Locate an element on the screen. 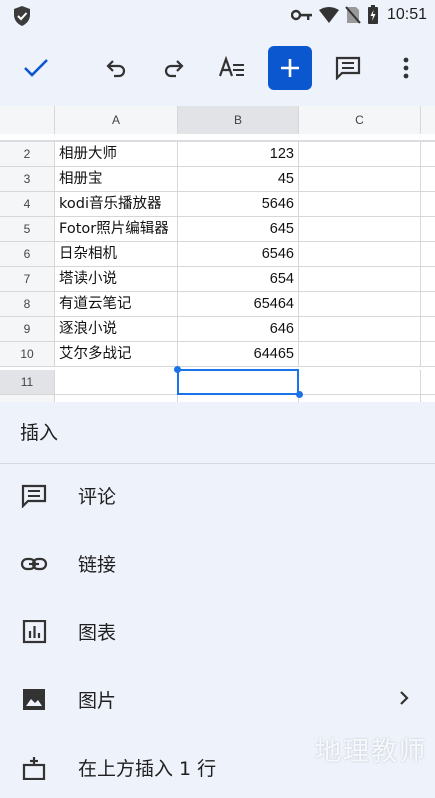  image-icon is located at coordinates (34, 699).